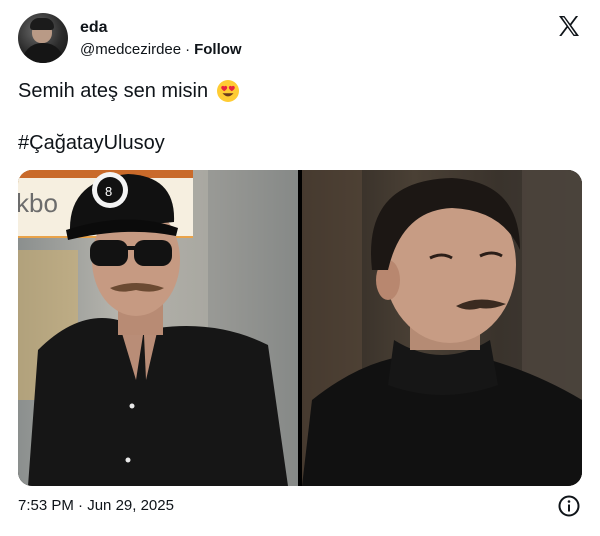 The image size is (600, 536). I want to click on avatar-hair-shape, so click(42, 24).